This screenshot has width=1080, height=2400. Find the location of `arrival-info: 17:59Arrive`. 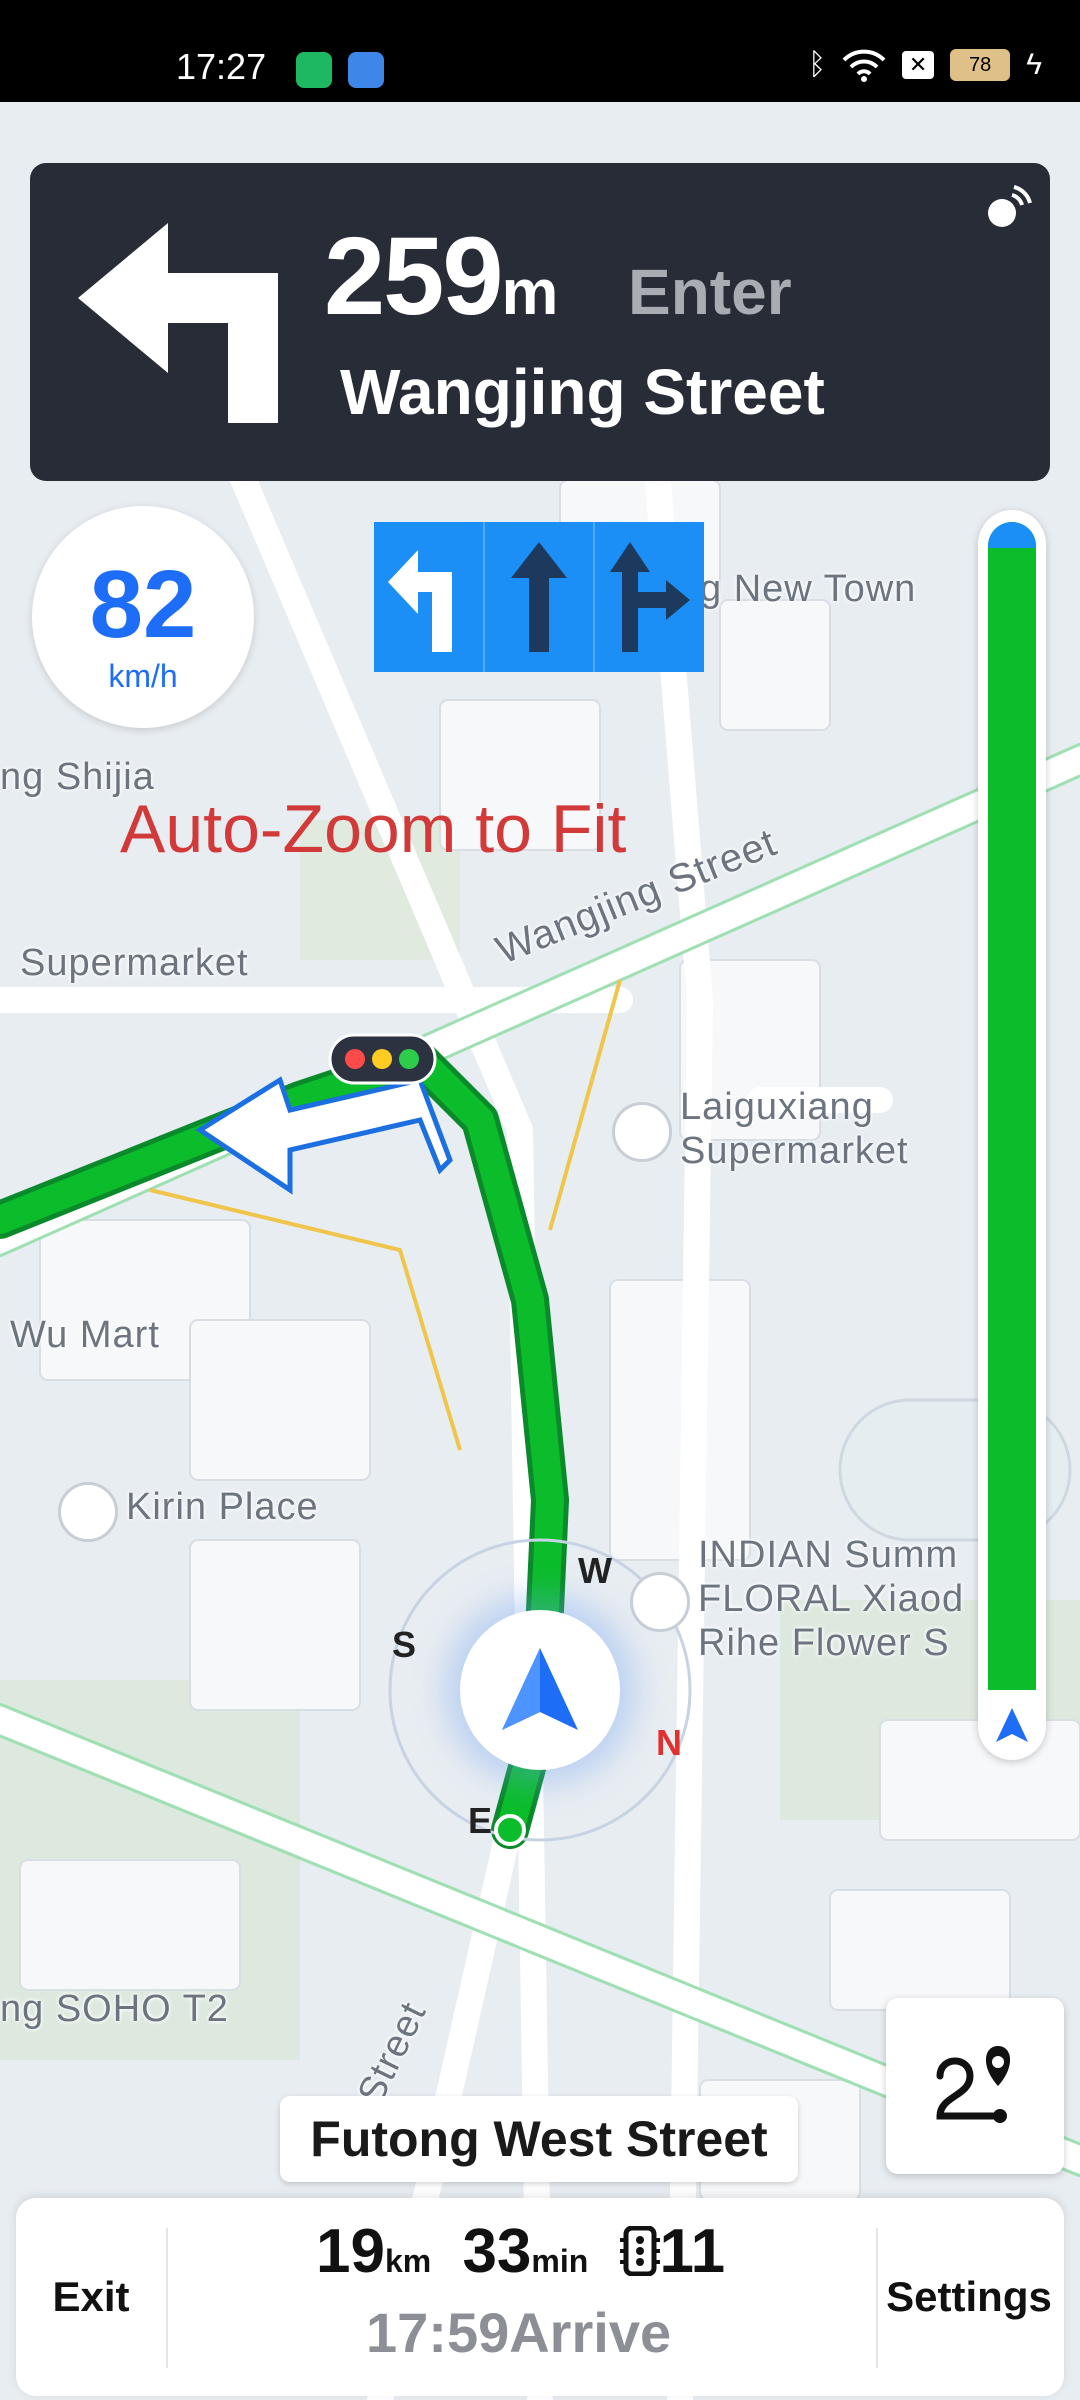

arrival-info: 17:59Arrive is located at coordinates (518, 2332).